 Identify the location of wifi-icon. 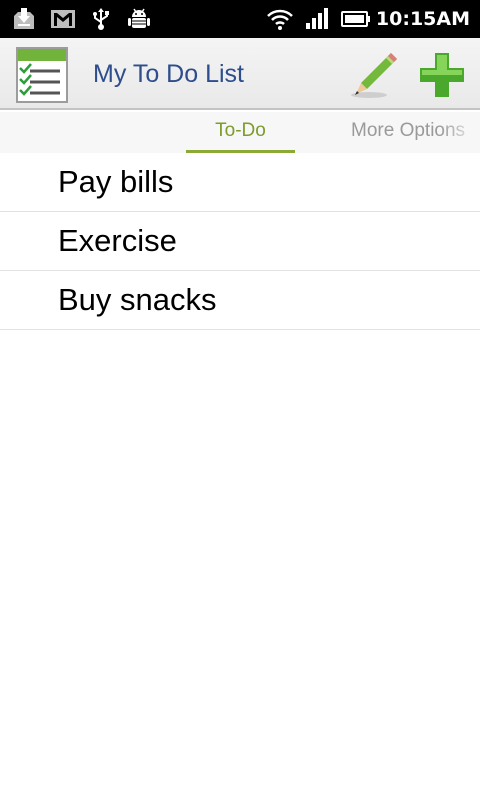
(280, 19).